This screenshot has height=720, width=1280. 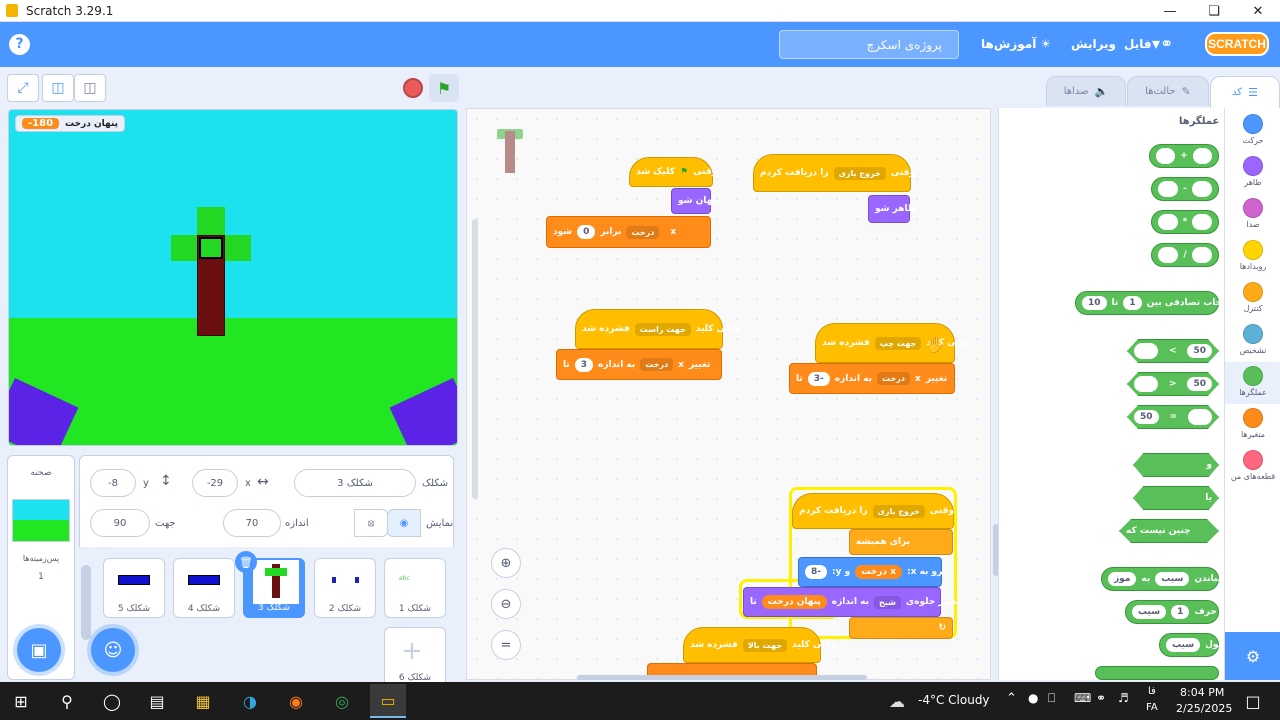 I want to click on change-effect-block: تغییر جلوه‌ی شبح به اندازه پنهان درخت تا, so click(x=851, y=602).